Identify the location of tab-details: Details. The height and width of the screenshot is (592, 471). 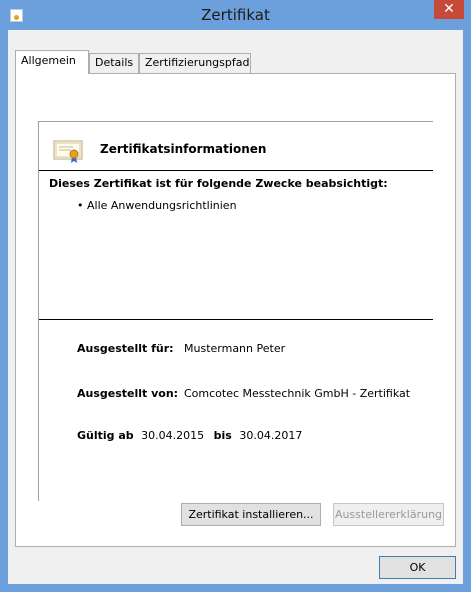
(114, 63).